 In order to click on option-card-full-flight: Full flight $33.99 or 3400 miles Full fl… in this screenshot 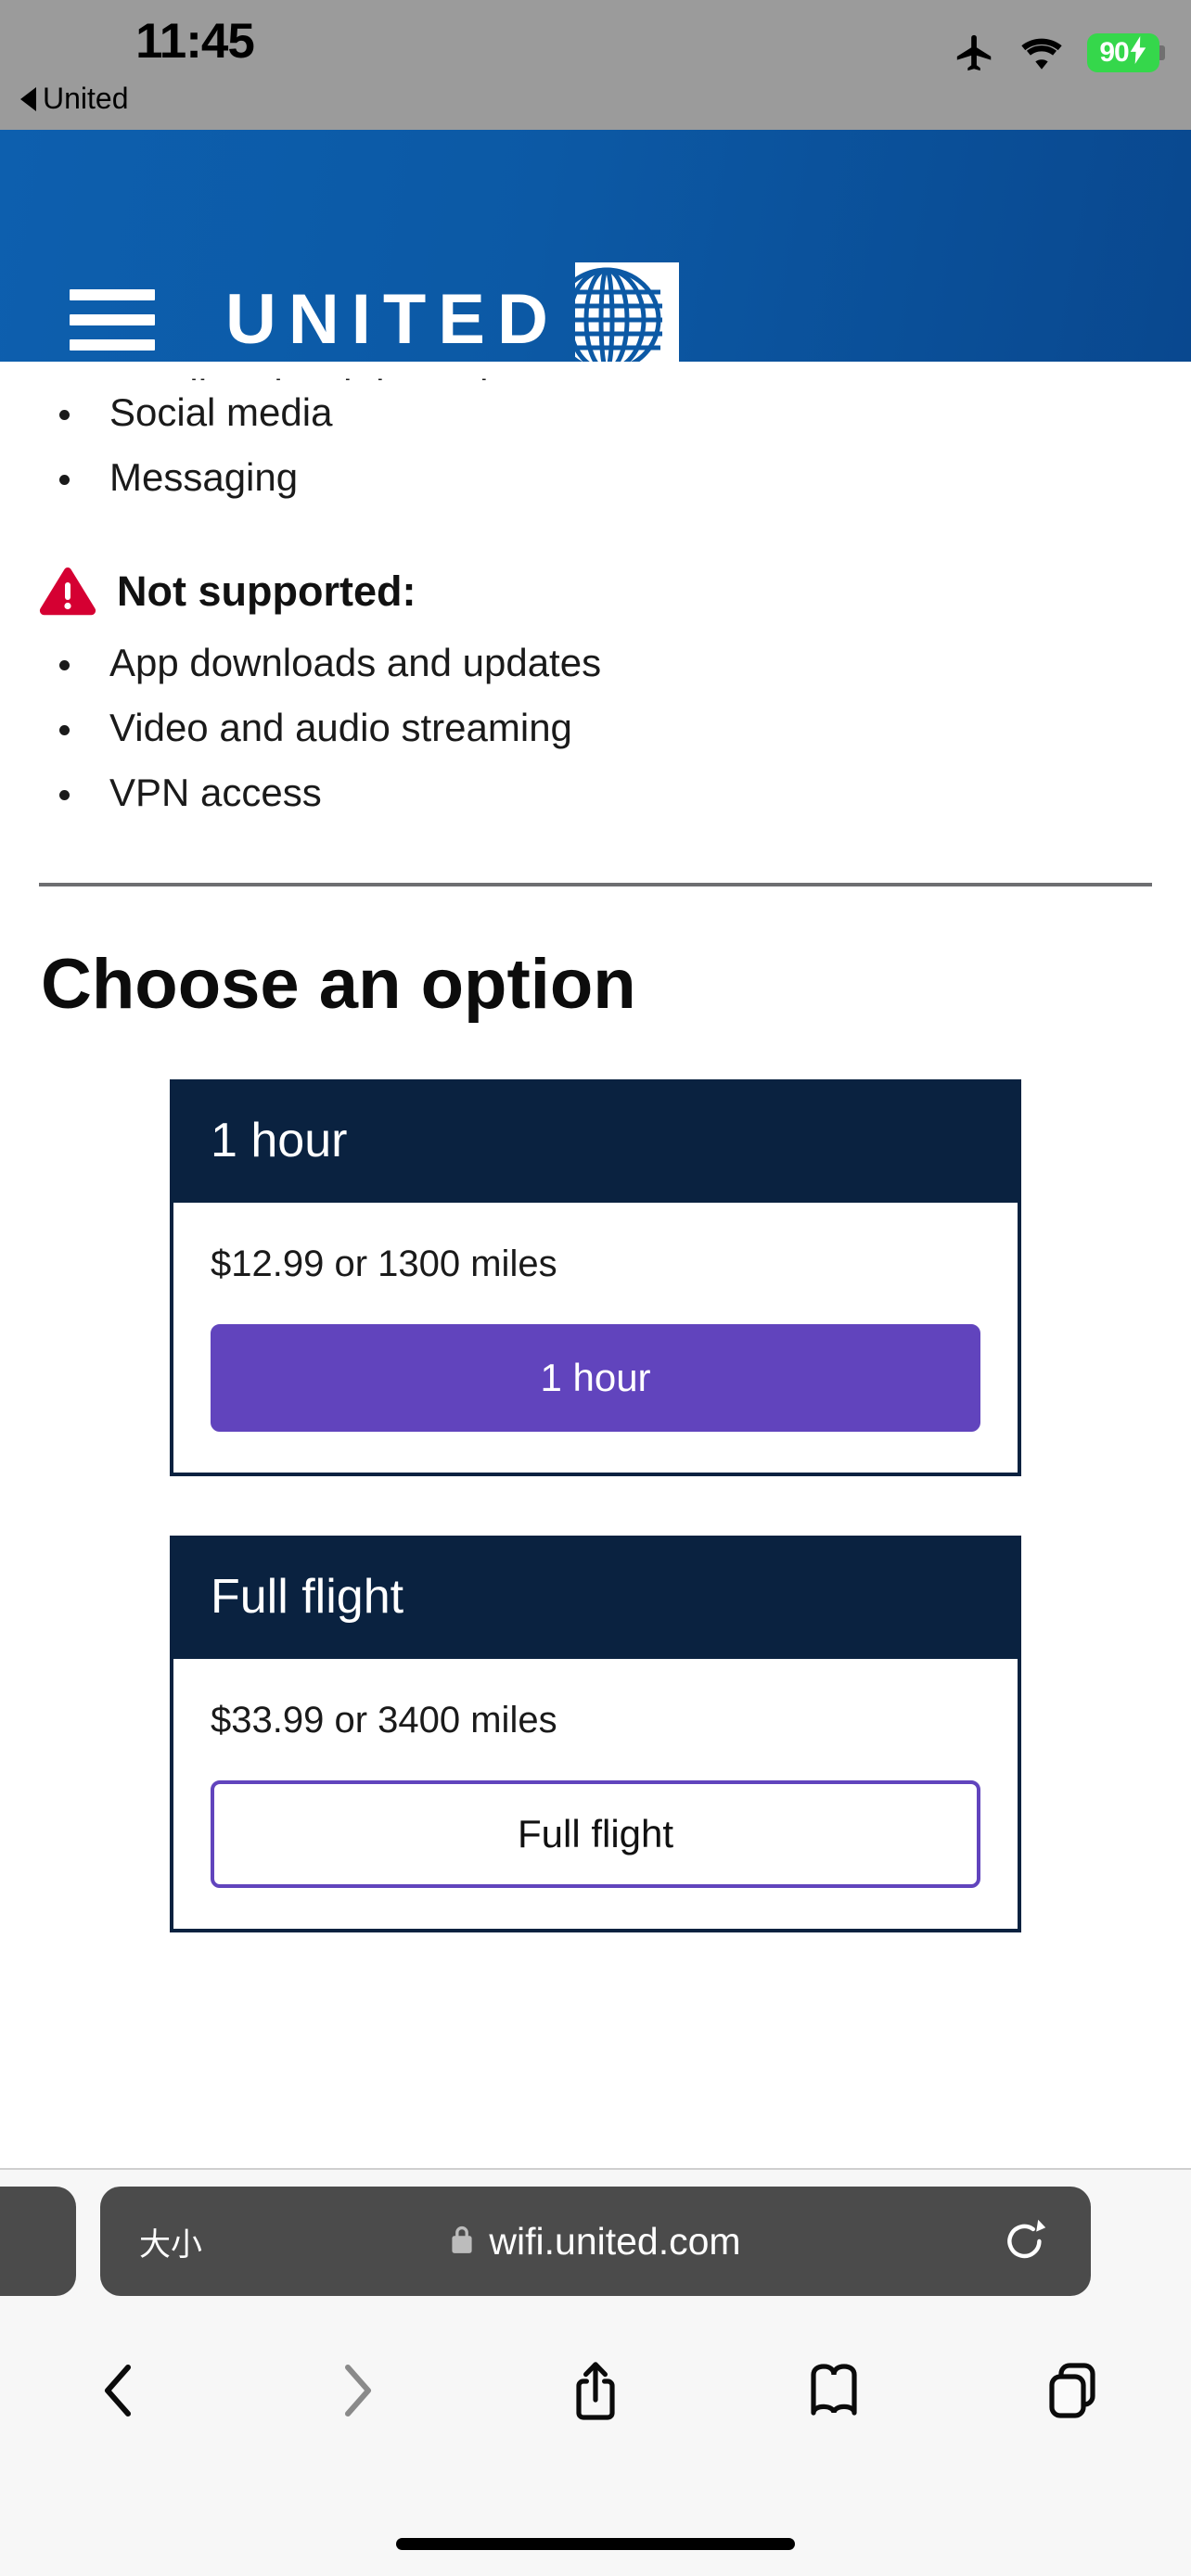, I will do `click(595, 1734)`.